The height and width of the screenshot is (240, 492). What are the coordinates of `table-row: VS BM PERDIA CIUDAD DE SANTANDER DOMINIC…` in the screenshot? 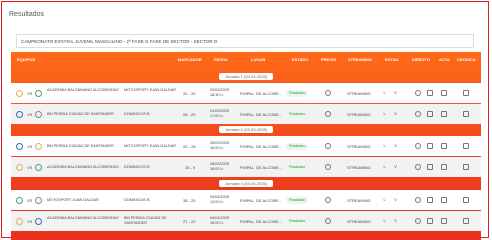 It's located at (246, 114).